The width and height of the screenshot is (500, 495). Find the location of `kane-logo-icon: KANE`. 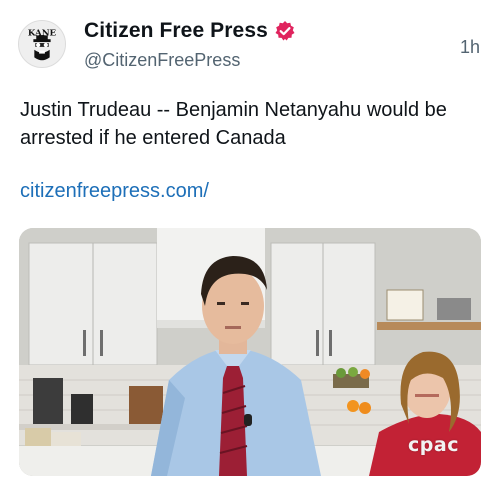

kane-logo-icon: KANE is located at coordinates (42, 44).